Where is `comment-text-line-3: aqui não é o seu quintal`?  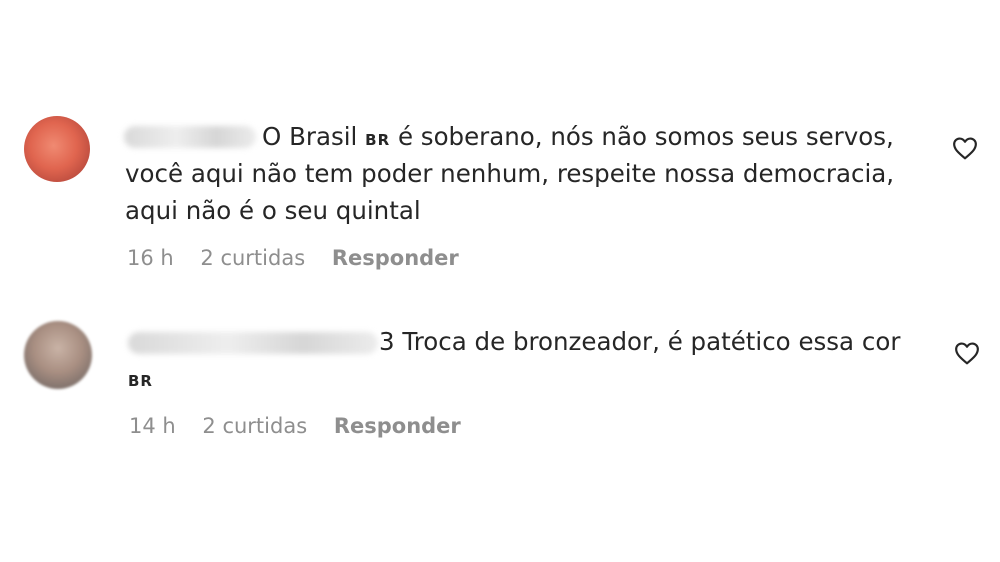 comment-text-line-3: aqui não é o seu quintal is located at coordinates (273, 210).